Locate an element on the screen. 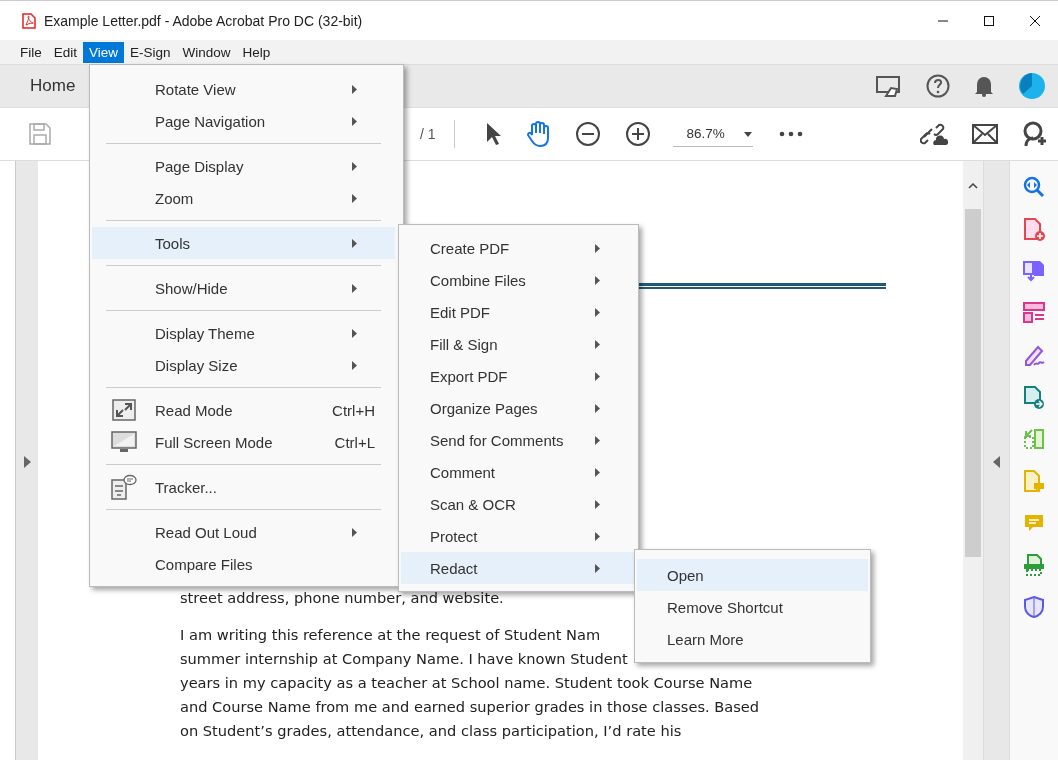  menu-bar-item: Help is located at coordinates (256, 52).